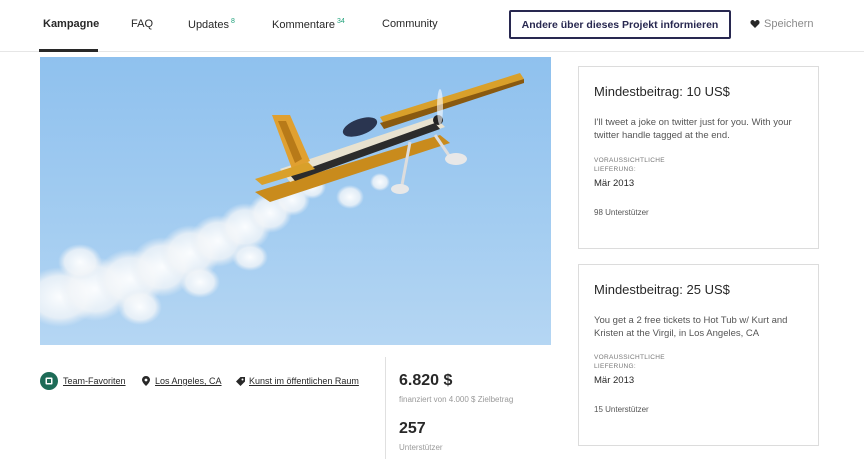 The height and width of the screenshot is (459, 864). What do you see at coordinates (421, 447) in the screenshot?
I see `backers-caption: Unterstützer` at bounding box center [421, 447].